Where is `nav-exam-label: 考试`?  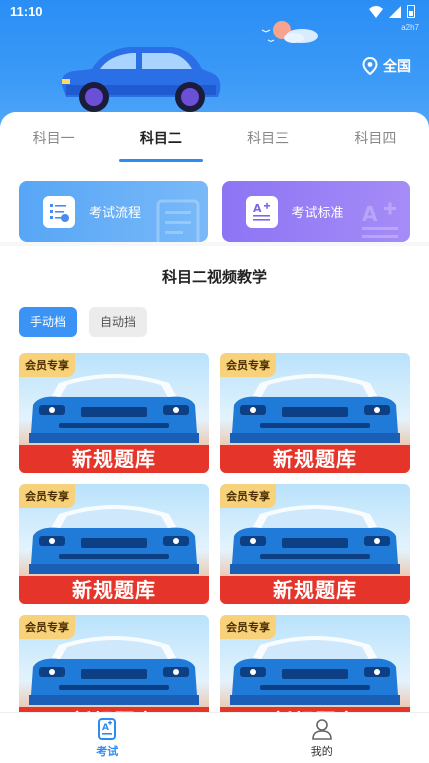
nav-exam-label: 考试 is located at coordinates (107, 751).